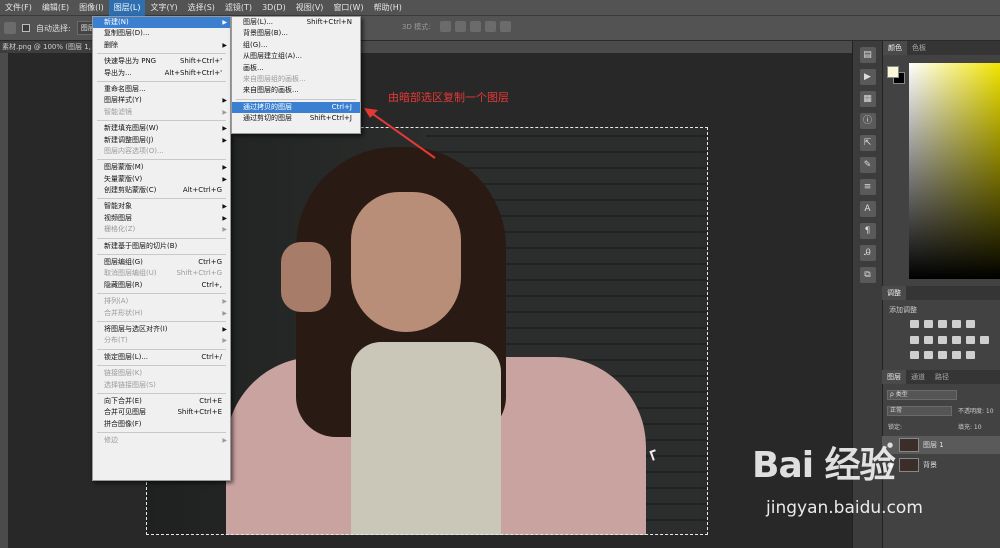  What do you see at coordinates (490, 26) in the screenshot?
I see `3d-slide-icon` at bounding box center [490, 26].